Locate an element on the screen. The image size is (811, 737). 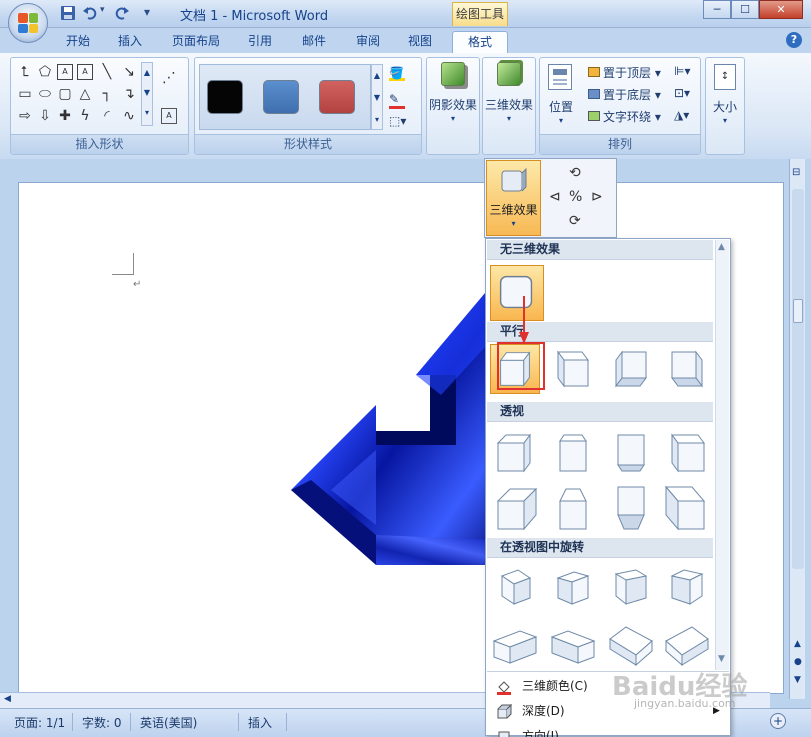
style-swatch-red is located at coordinates (337, 97).